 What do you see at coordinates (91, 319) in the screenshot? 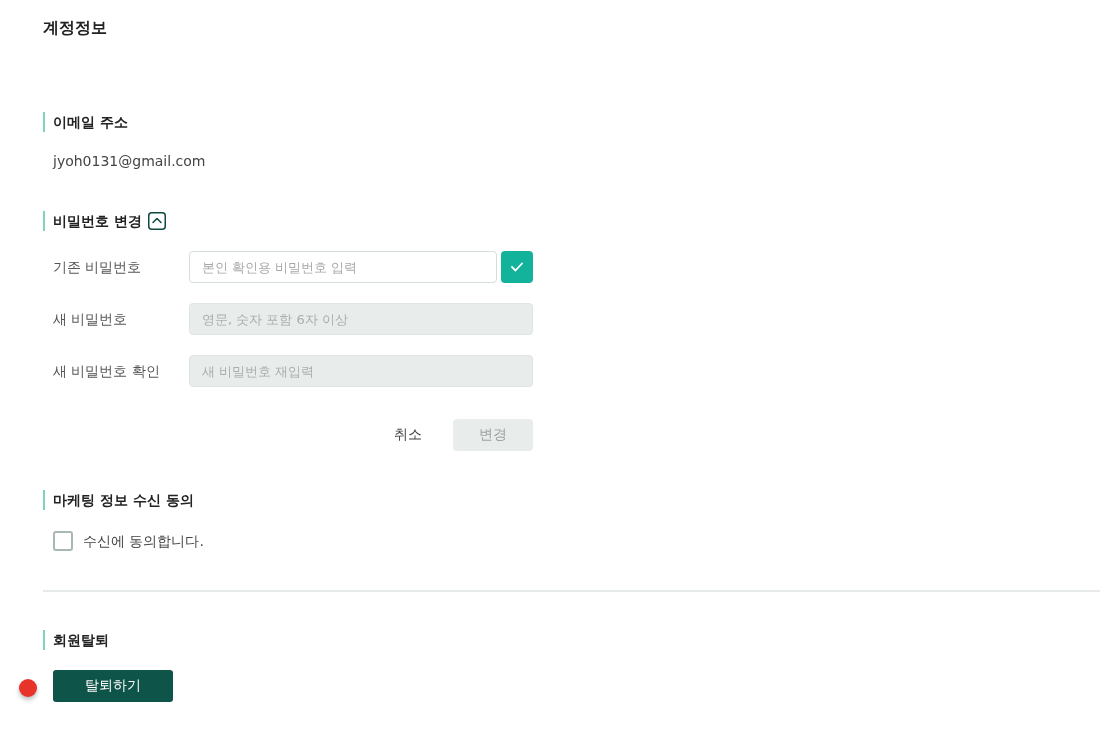
I see `field-label: 새 비밀번호` at bounding box center [91, 319].